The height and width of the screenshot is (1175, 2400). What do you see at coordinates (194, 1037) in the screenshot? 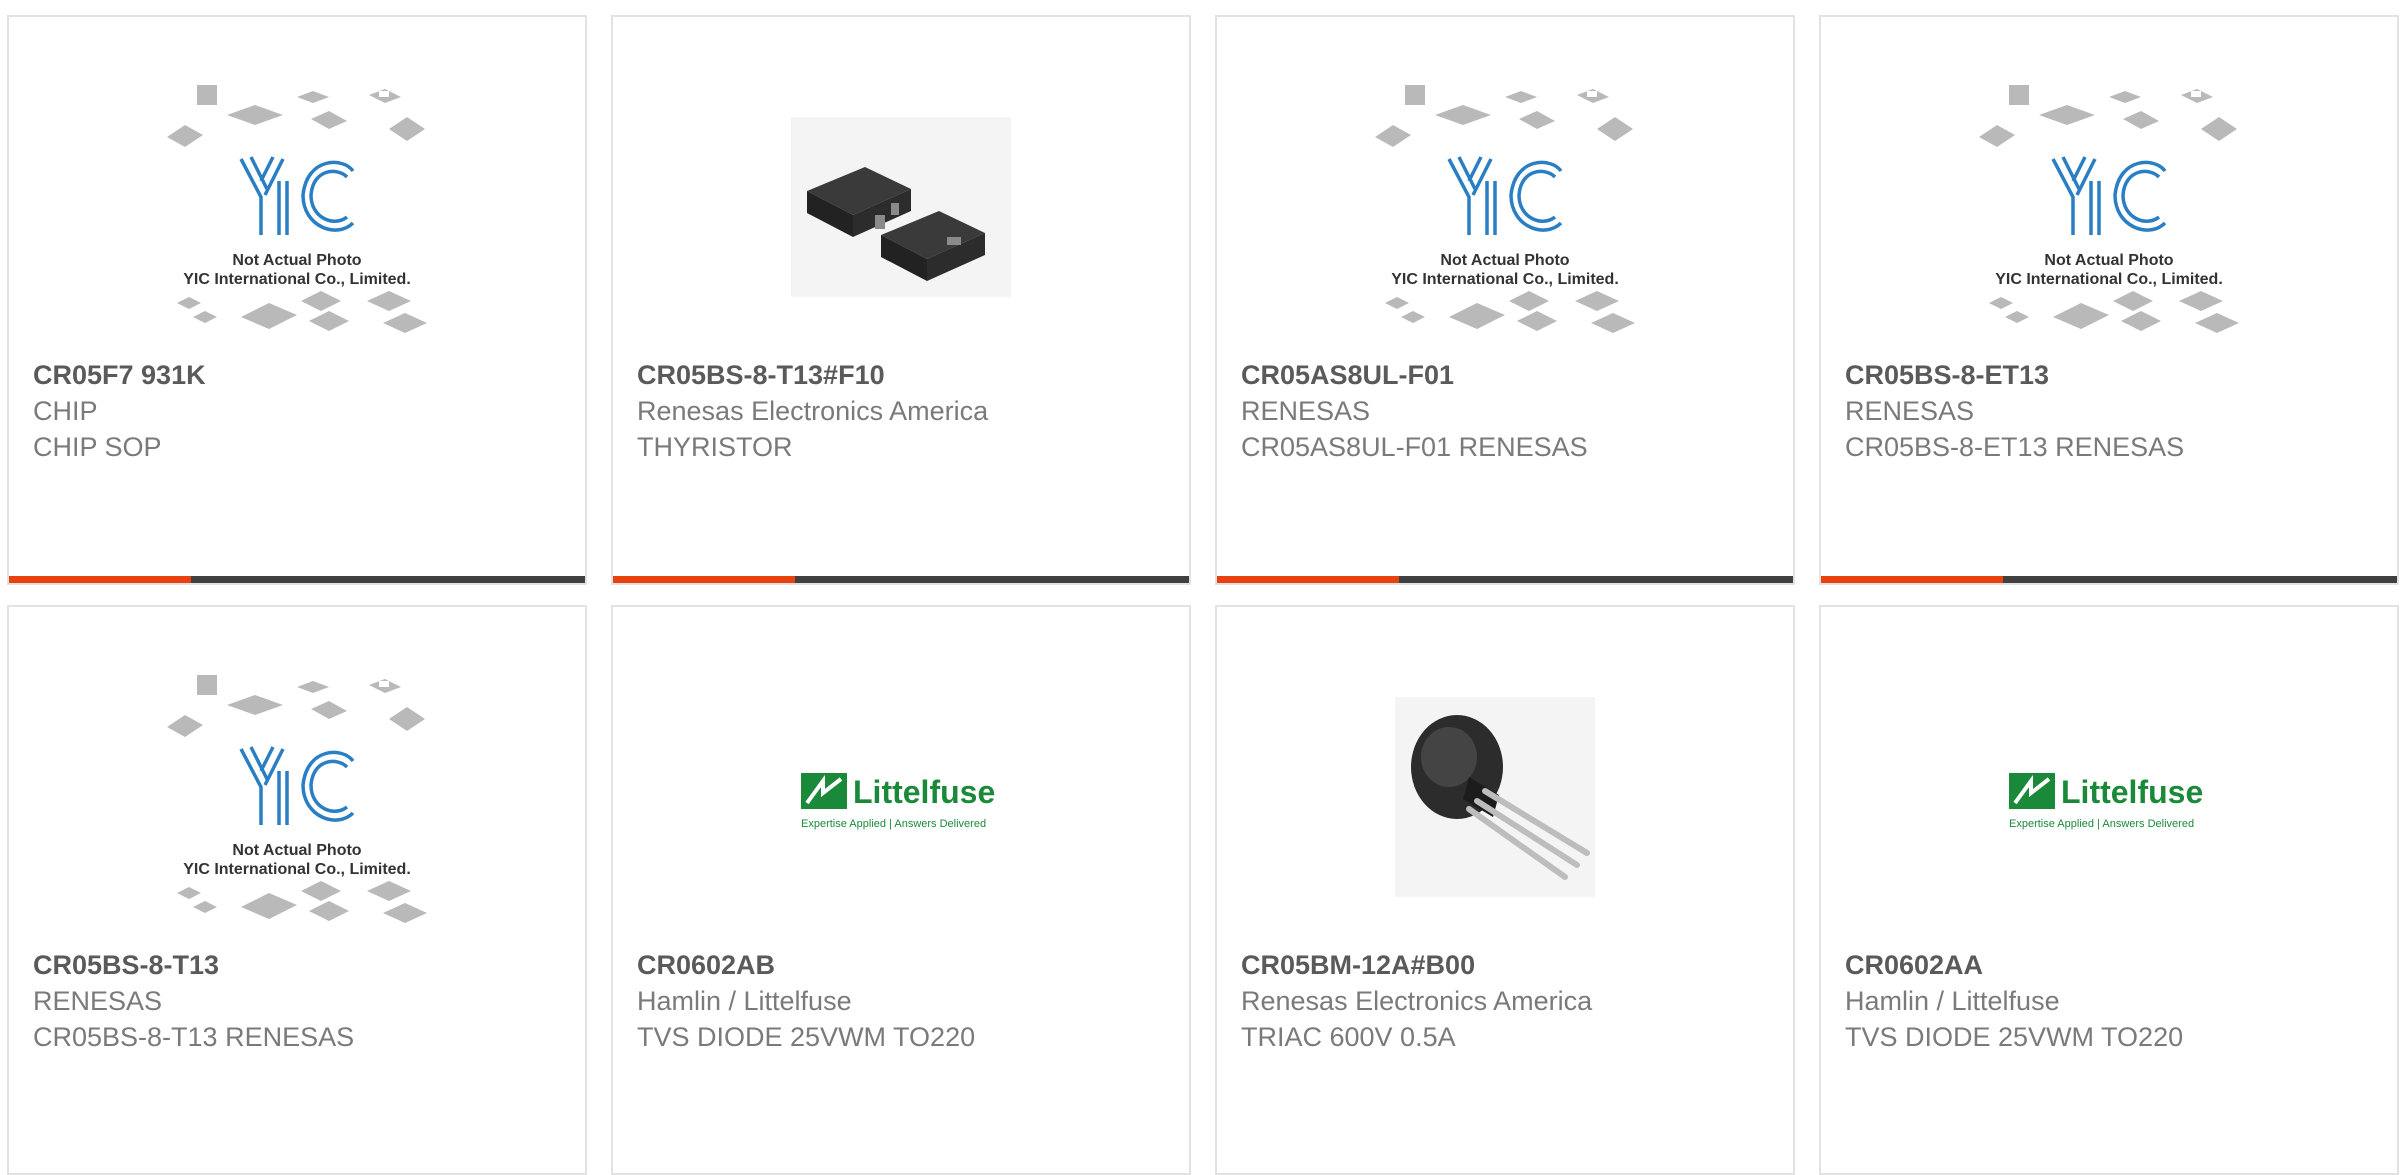
I see `description: CR05BS-8-T13 RENESAS` at bounding box center [194, 1037].